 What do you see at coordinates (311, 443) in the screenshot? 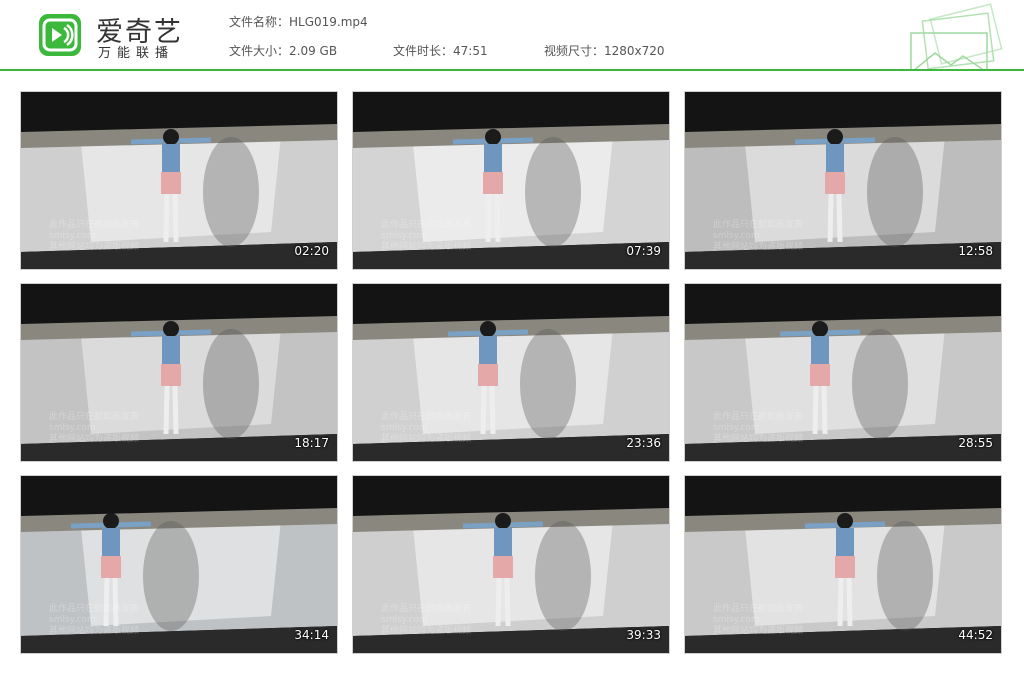
I see `timestamp-label: 18:17` at bounding box center [311, 443].